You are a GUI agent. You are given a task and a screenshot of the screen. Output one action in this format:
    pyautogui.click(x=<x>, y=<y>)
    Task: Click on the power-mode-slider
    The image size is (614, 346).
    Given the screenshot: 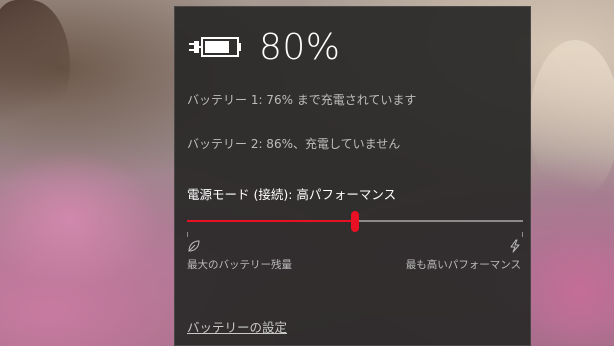 What is the action you would take?
    pyautogui.click(x=355, y=221)
    